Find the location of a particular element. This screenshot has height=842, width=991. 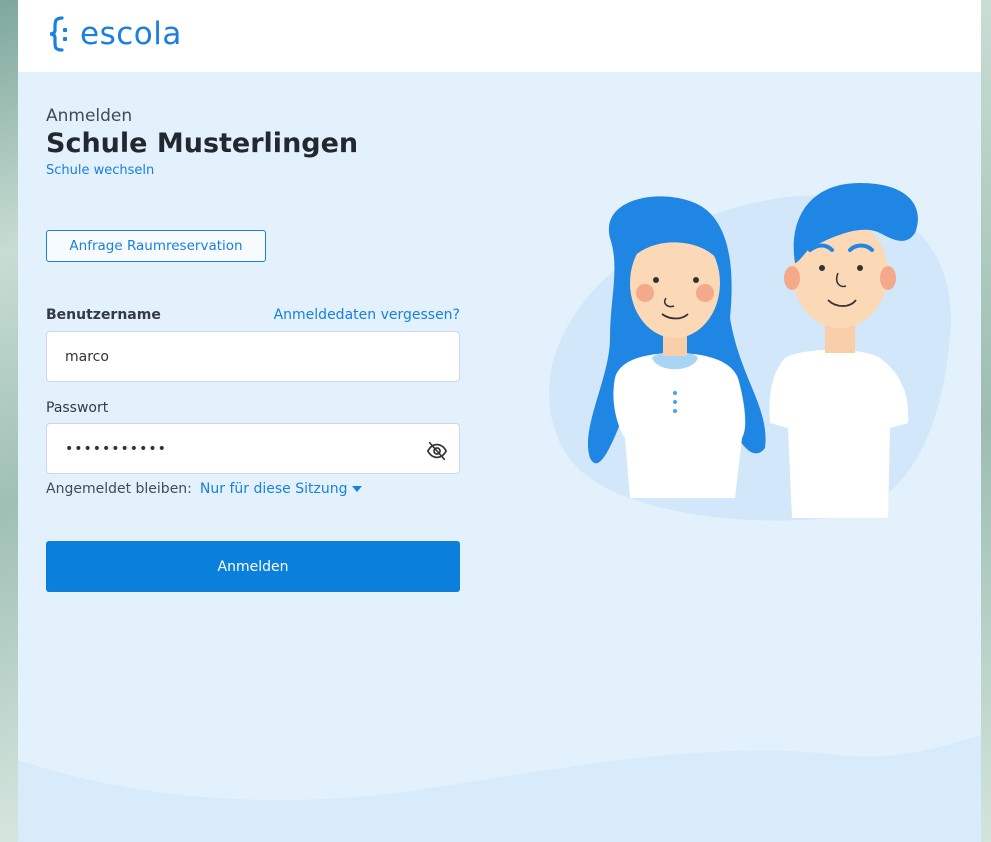

password-label-row: Passwort is located at coordinates (253, 408).